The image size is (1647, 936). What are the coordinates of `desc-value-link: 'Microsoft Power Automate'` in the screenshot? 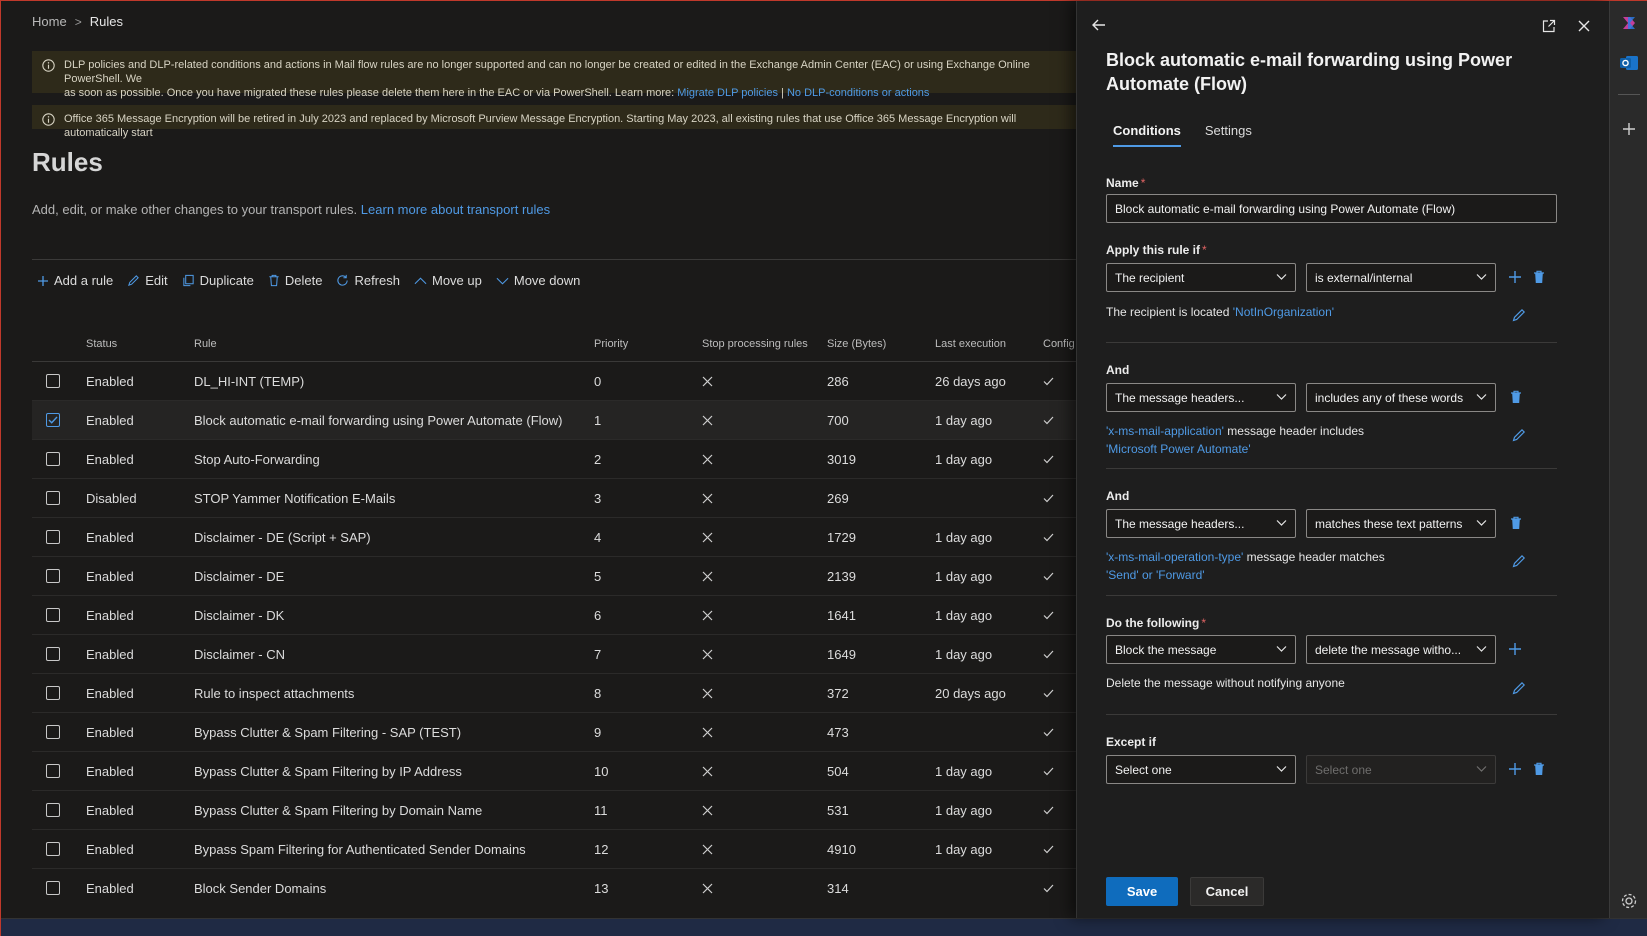 It's located at (1178, 449).